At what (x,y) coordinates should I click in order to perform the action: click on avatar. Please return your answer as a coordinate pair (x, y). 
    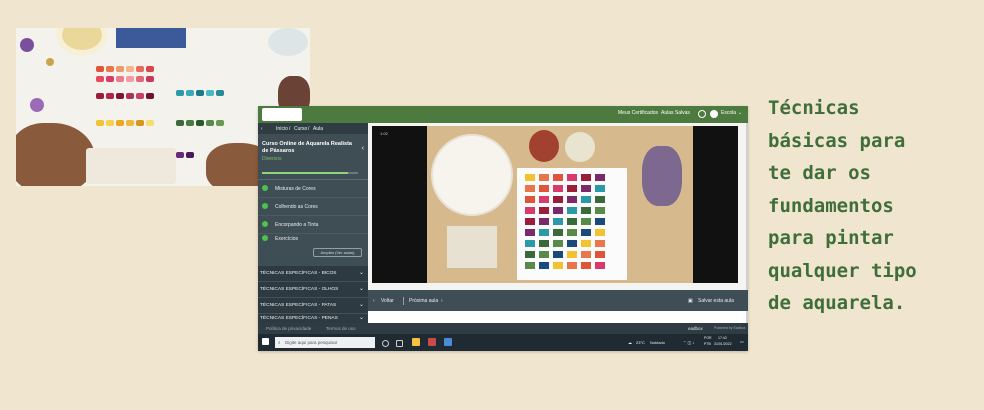
    Looking at the image, I should click on (714, 114).